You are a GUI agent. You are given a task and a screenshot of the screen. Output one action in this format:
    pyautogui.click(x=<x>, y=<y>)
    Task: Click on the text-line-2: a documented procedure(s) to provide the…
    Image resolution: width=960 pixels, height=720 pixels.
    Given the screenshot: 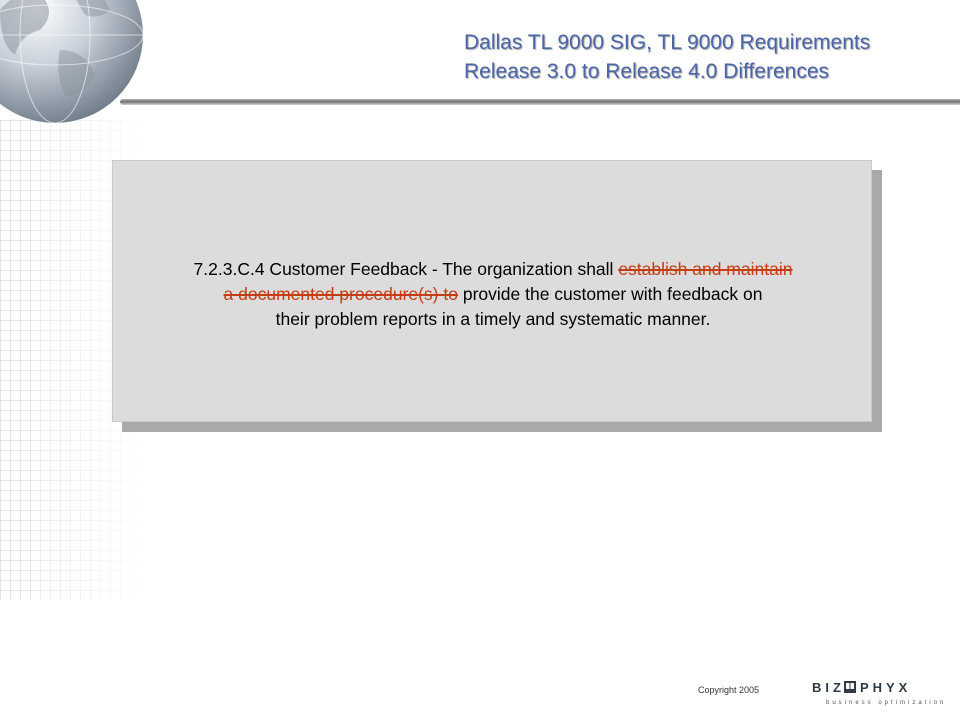 What is the action you would take?
    pyautogui.click(x=493, y=294)
    